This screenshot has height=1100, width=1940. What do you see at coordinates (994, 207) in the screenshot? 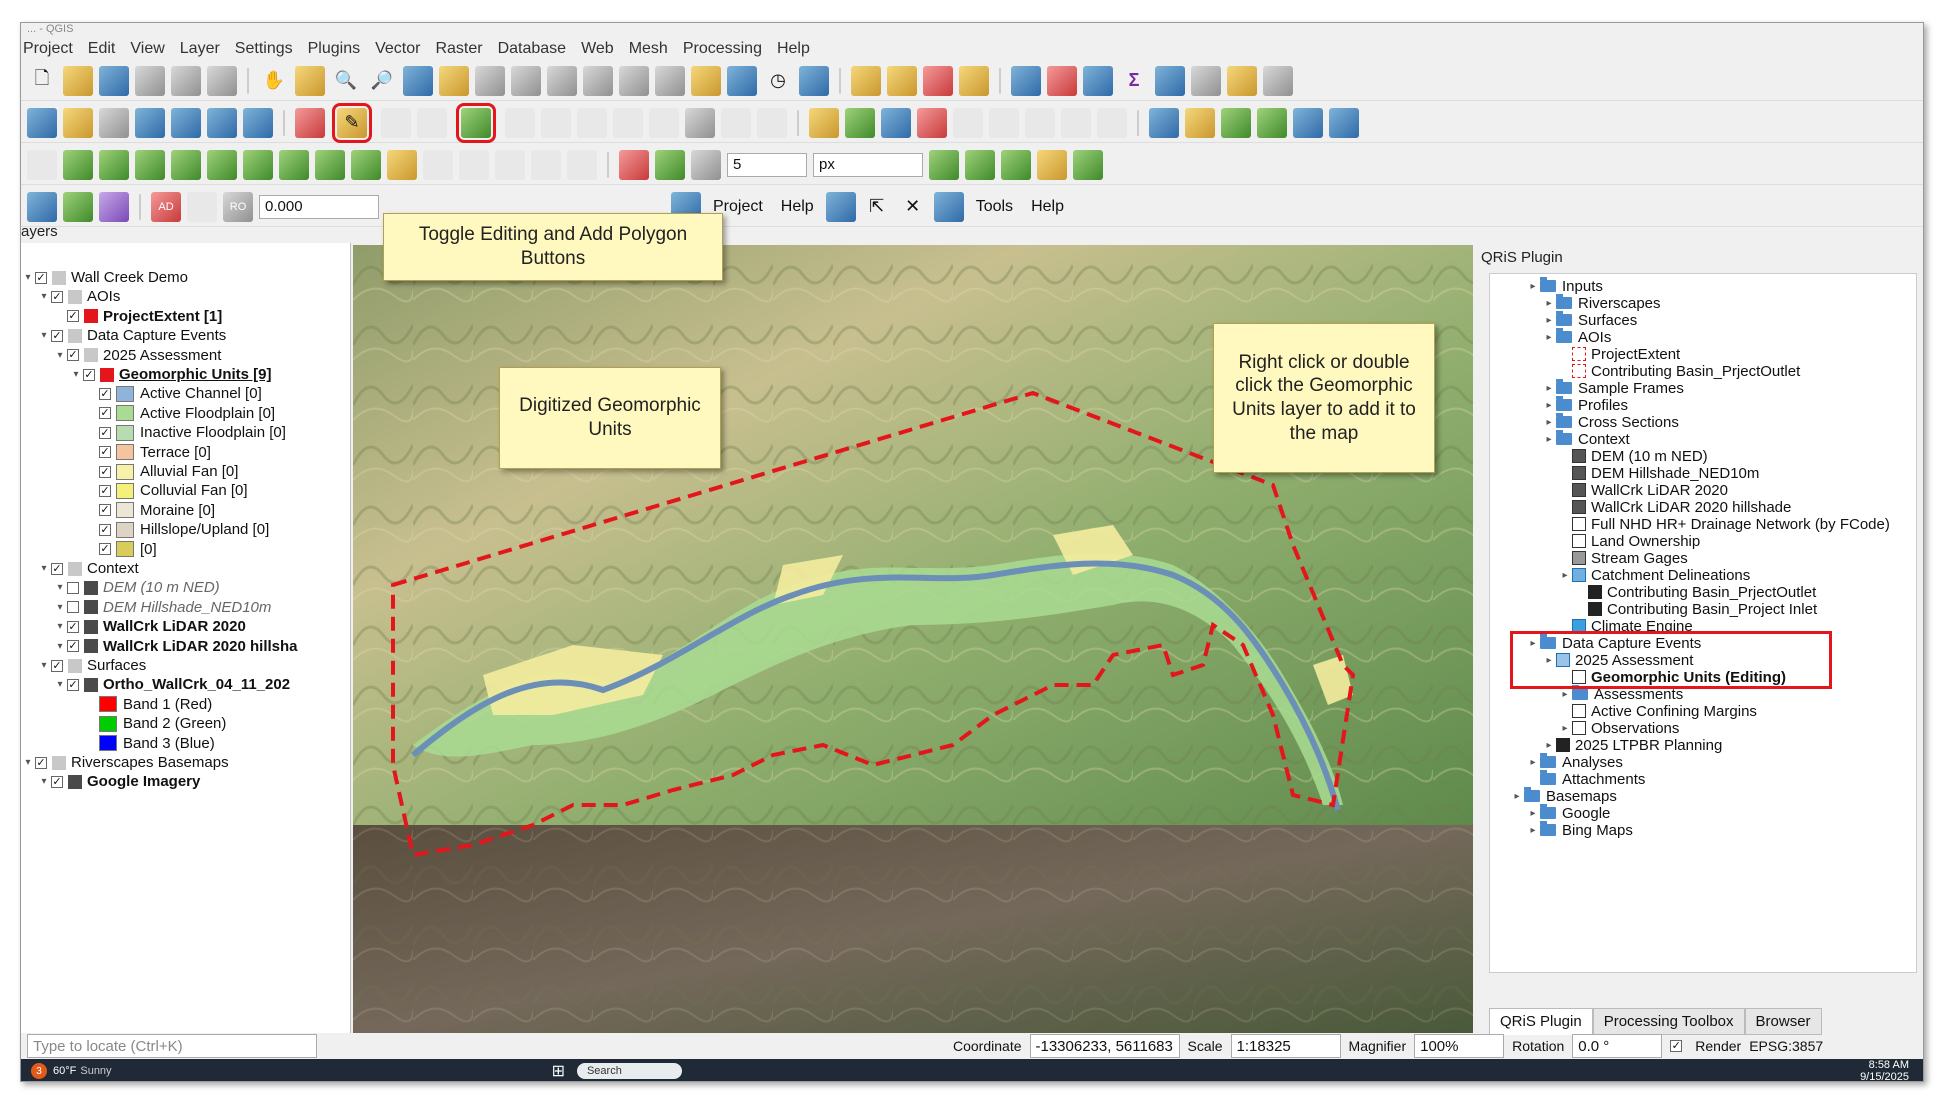
I see `tools-menu-button: Tools` at bounding box center [994, 207].